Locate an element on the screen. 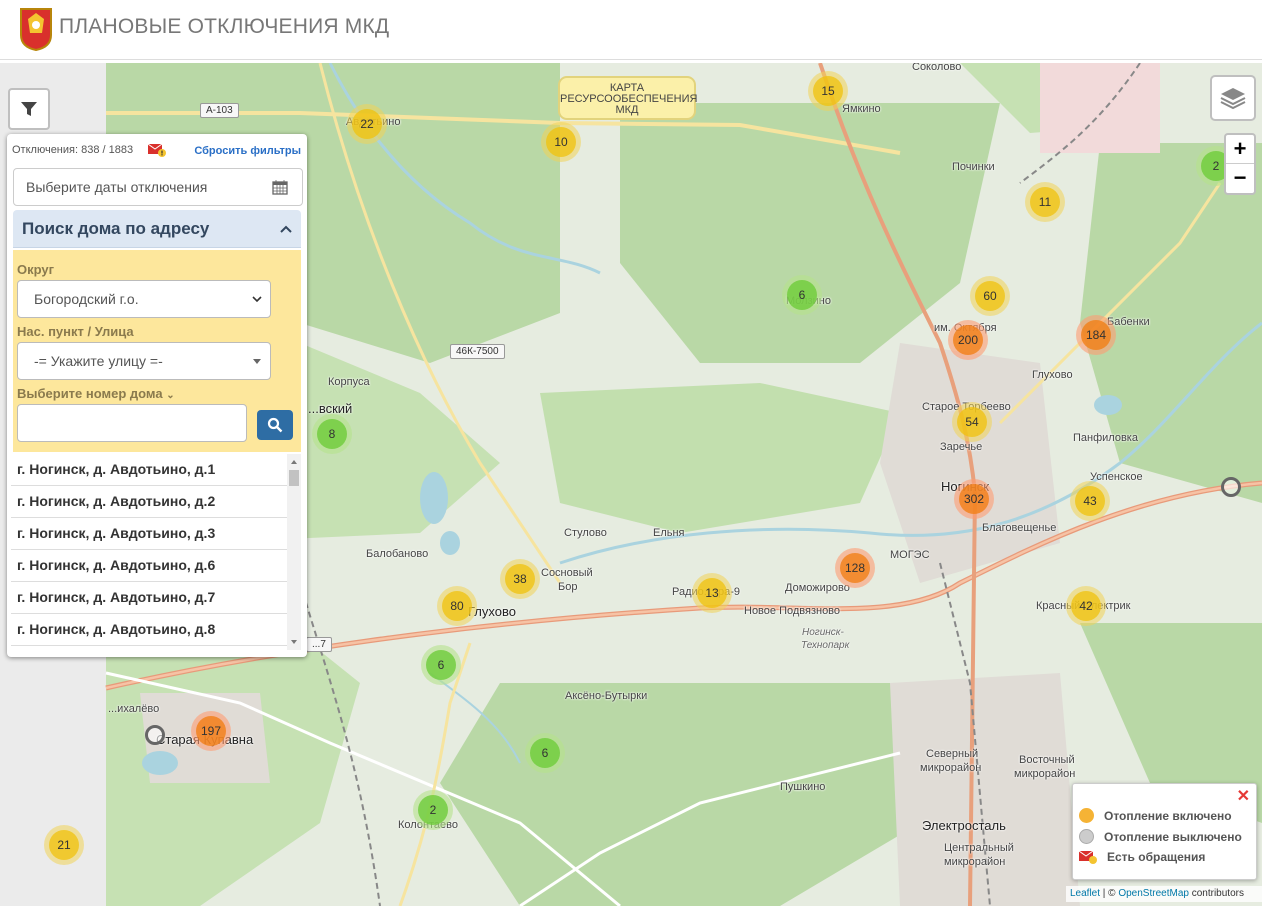 This screenshot has width=1262, height=906. map-cluster: 13 is located at coordinates (712, 593).